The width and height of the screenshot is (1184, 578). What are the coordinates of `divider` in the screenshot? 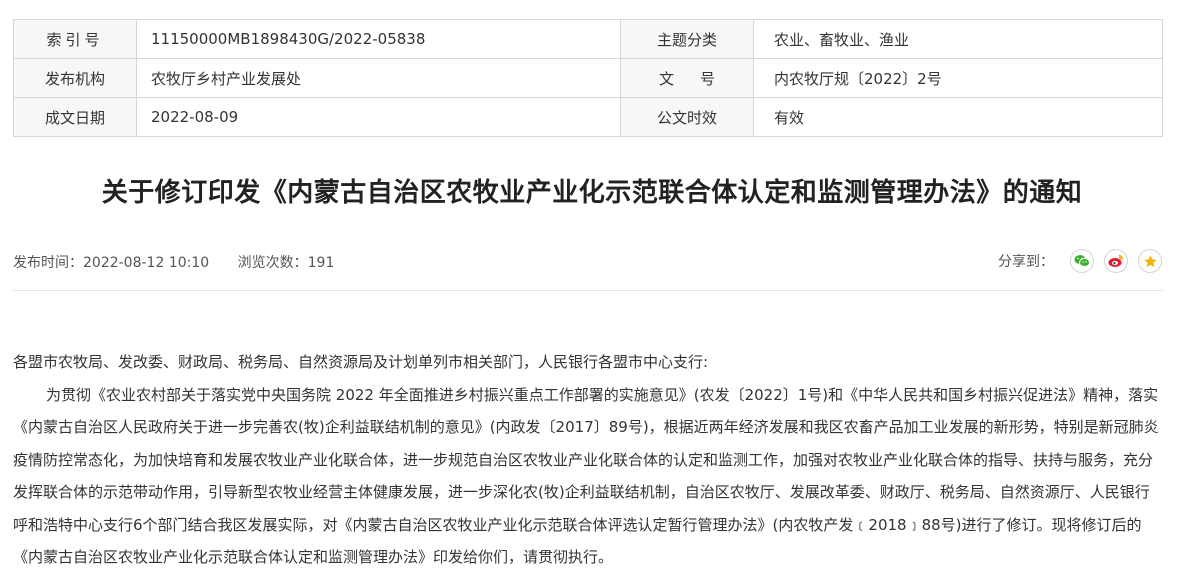 It's located at (588, 290).